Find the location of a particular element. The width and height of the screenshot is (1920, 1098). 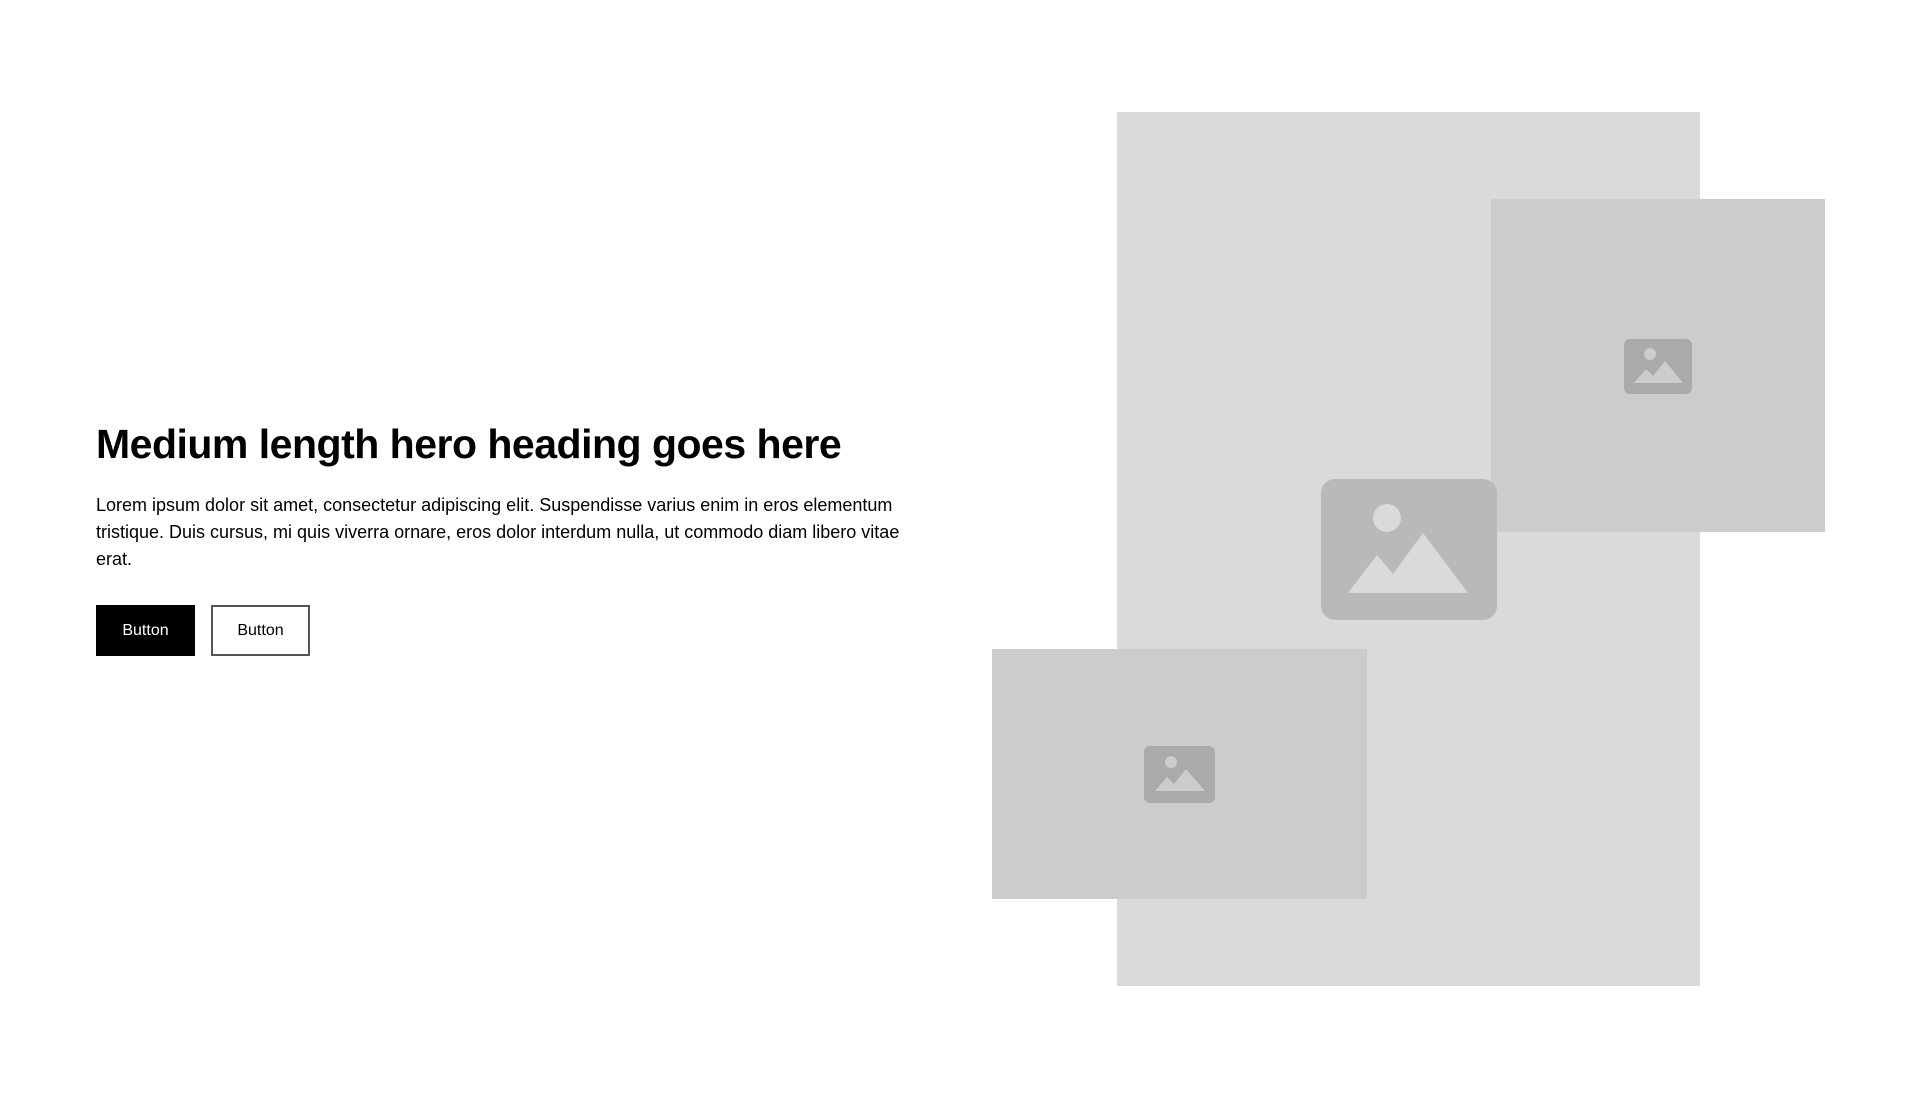

secondary-button: Button is located at coordinates (260, 631).